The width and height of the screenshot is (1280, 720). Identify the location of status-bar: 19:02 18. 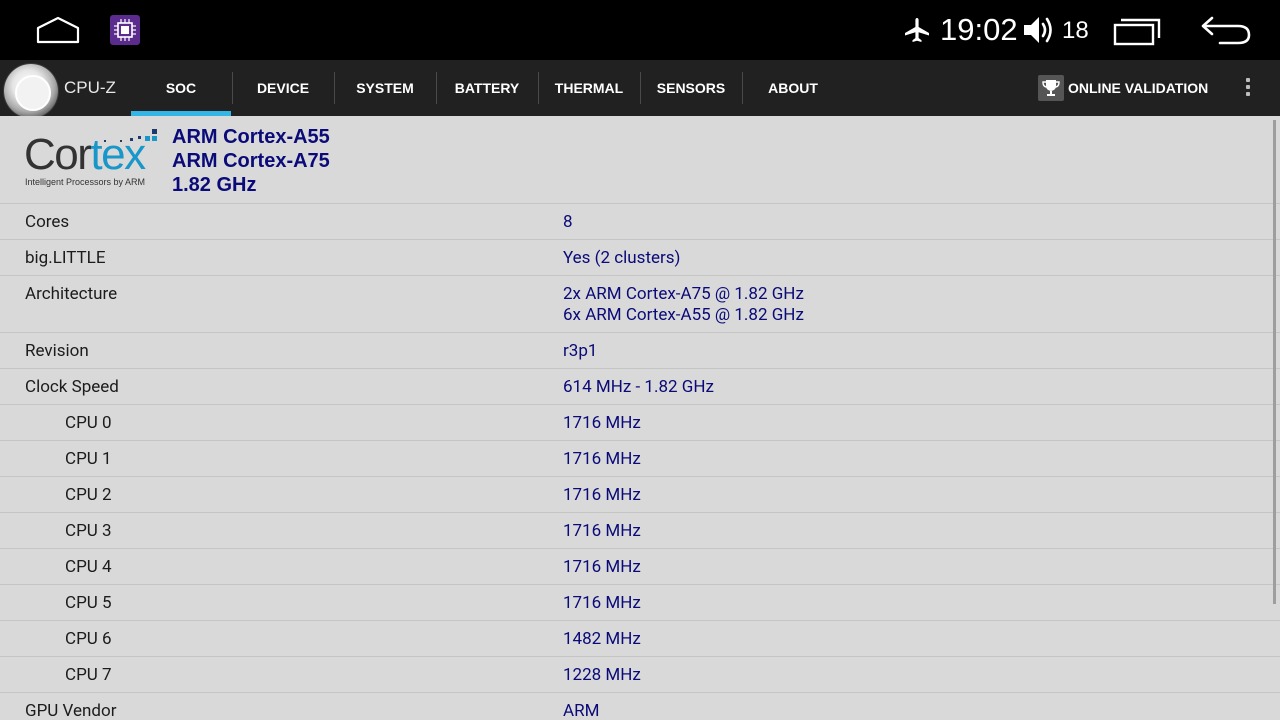
(640, 30).